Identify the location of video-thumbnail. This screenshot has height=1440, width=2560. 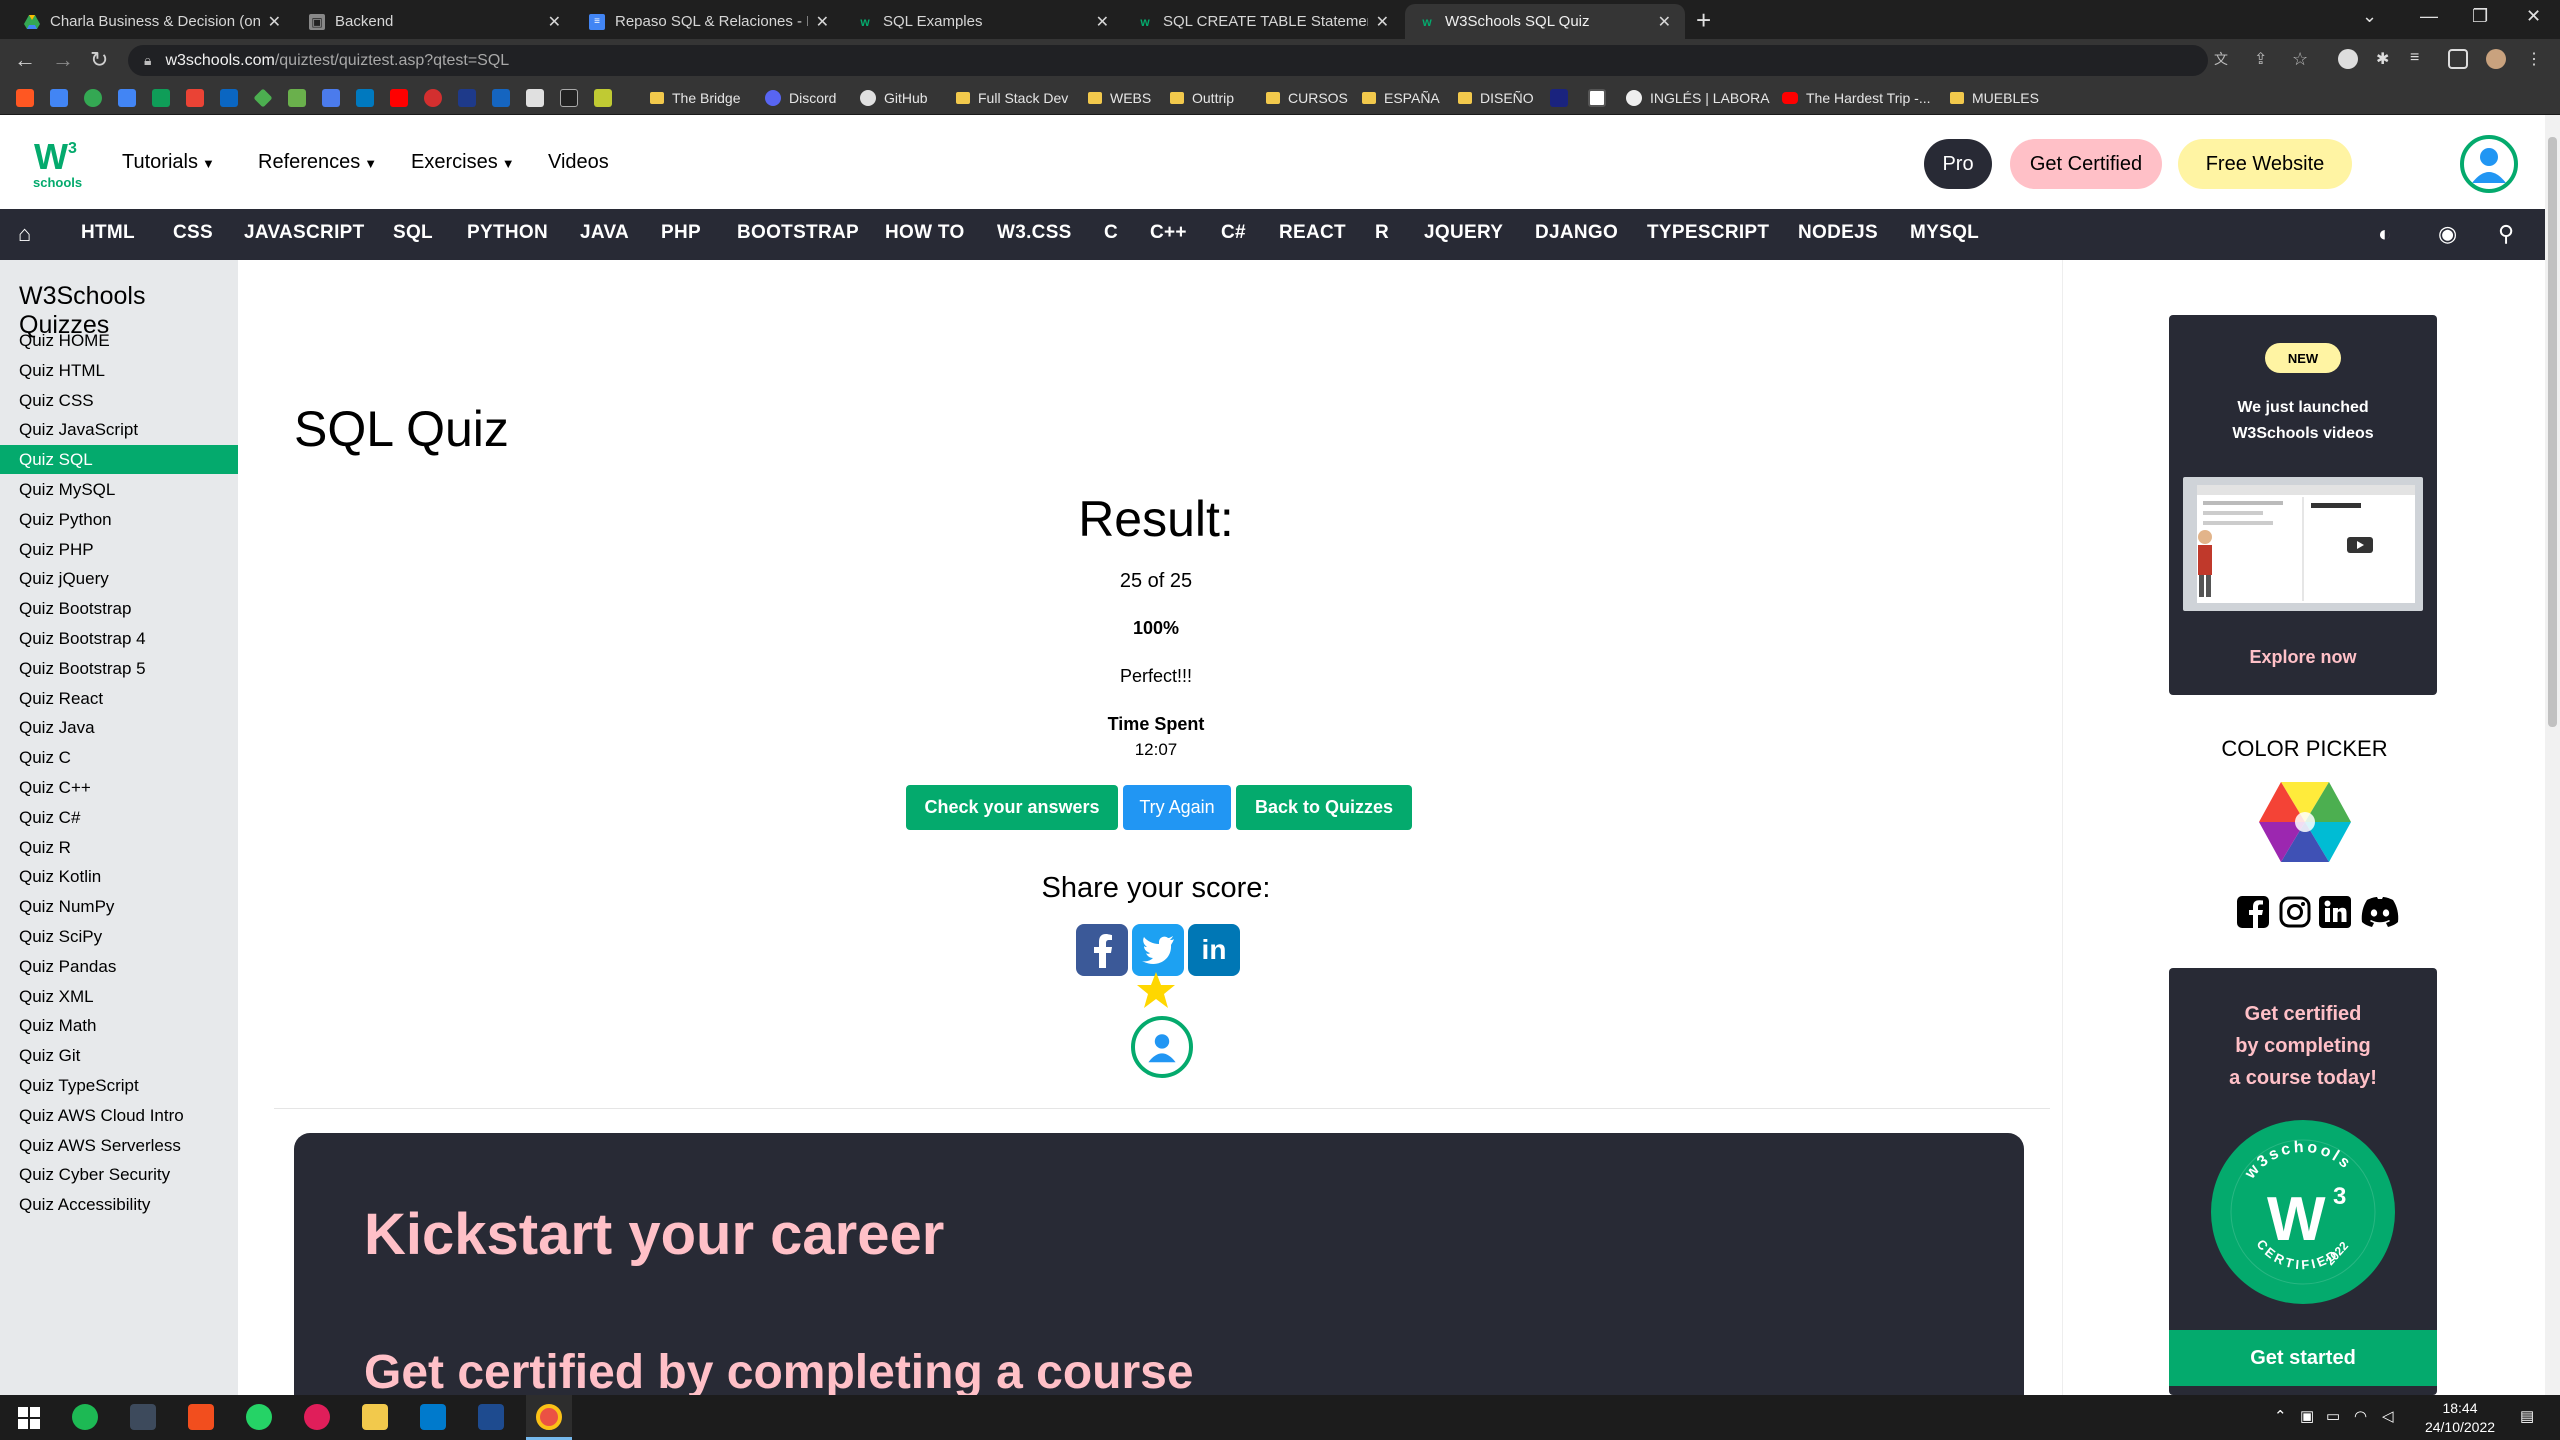
(2303, 544).